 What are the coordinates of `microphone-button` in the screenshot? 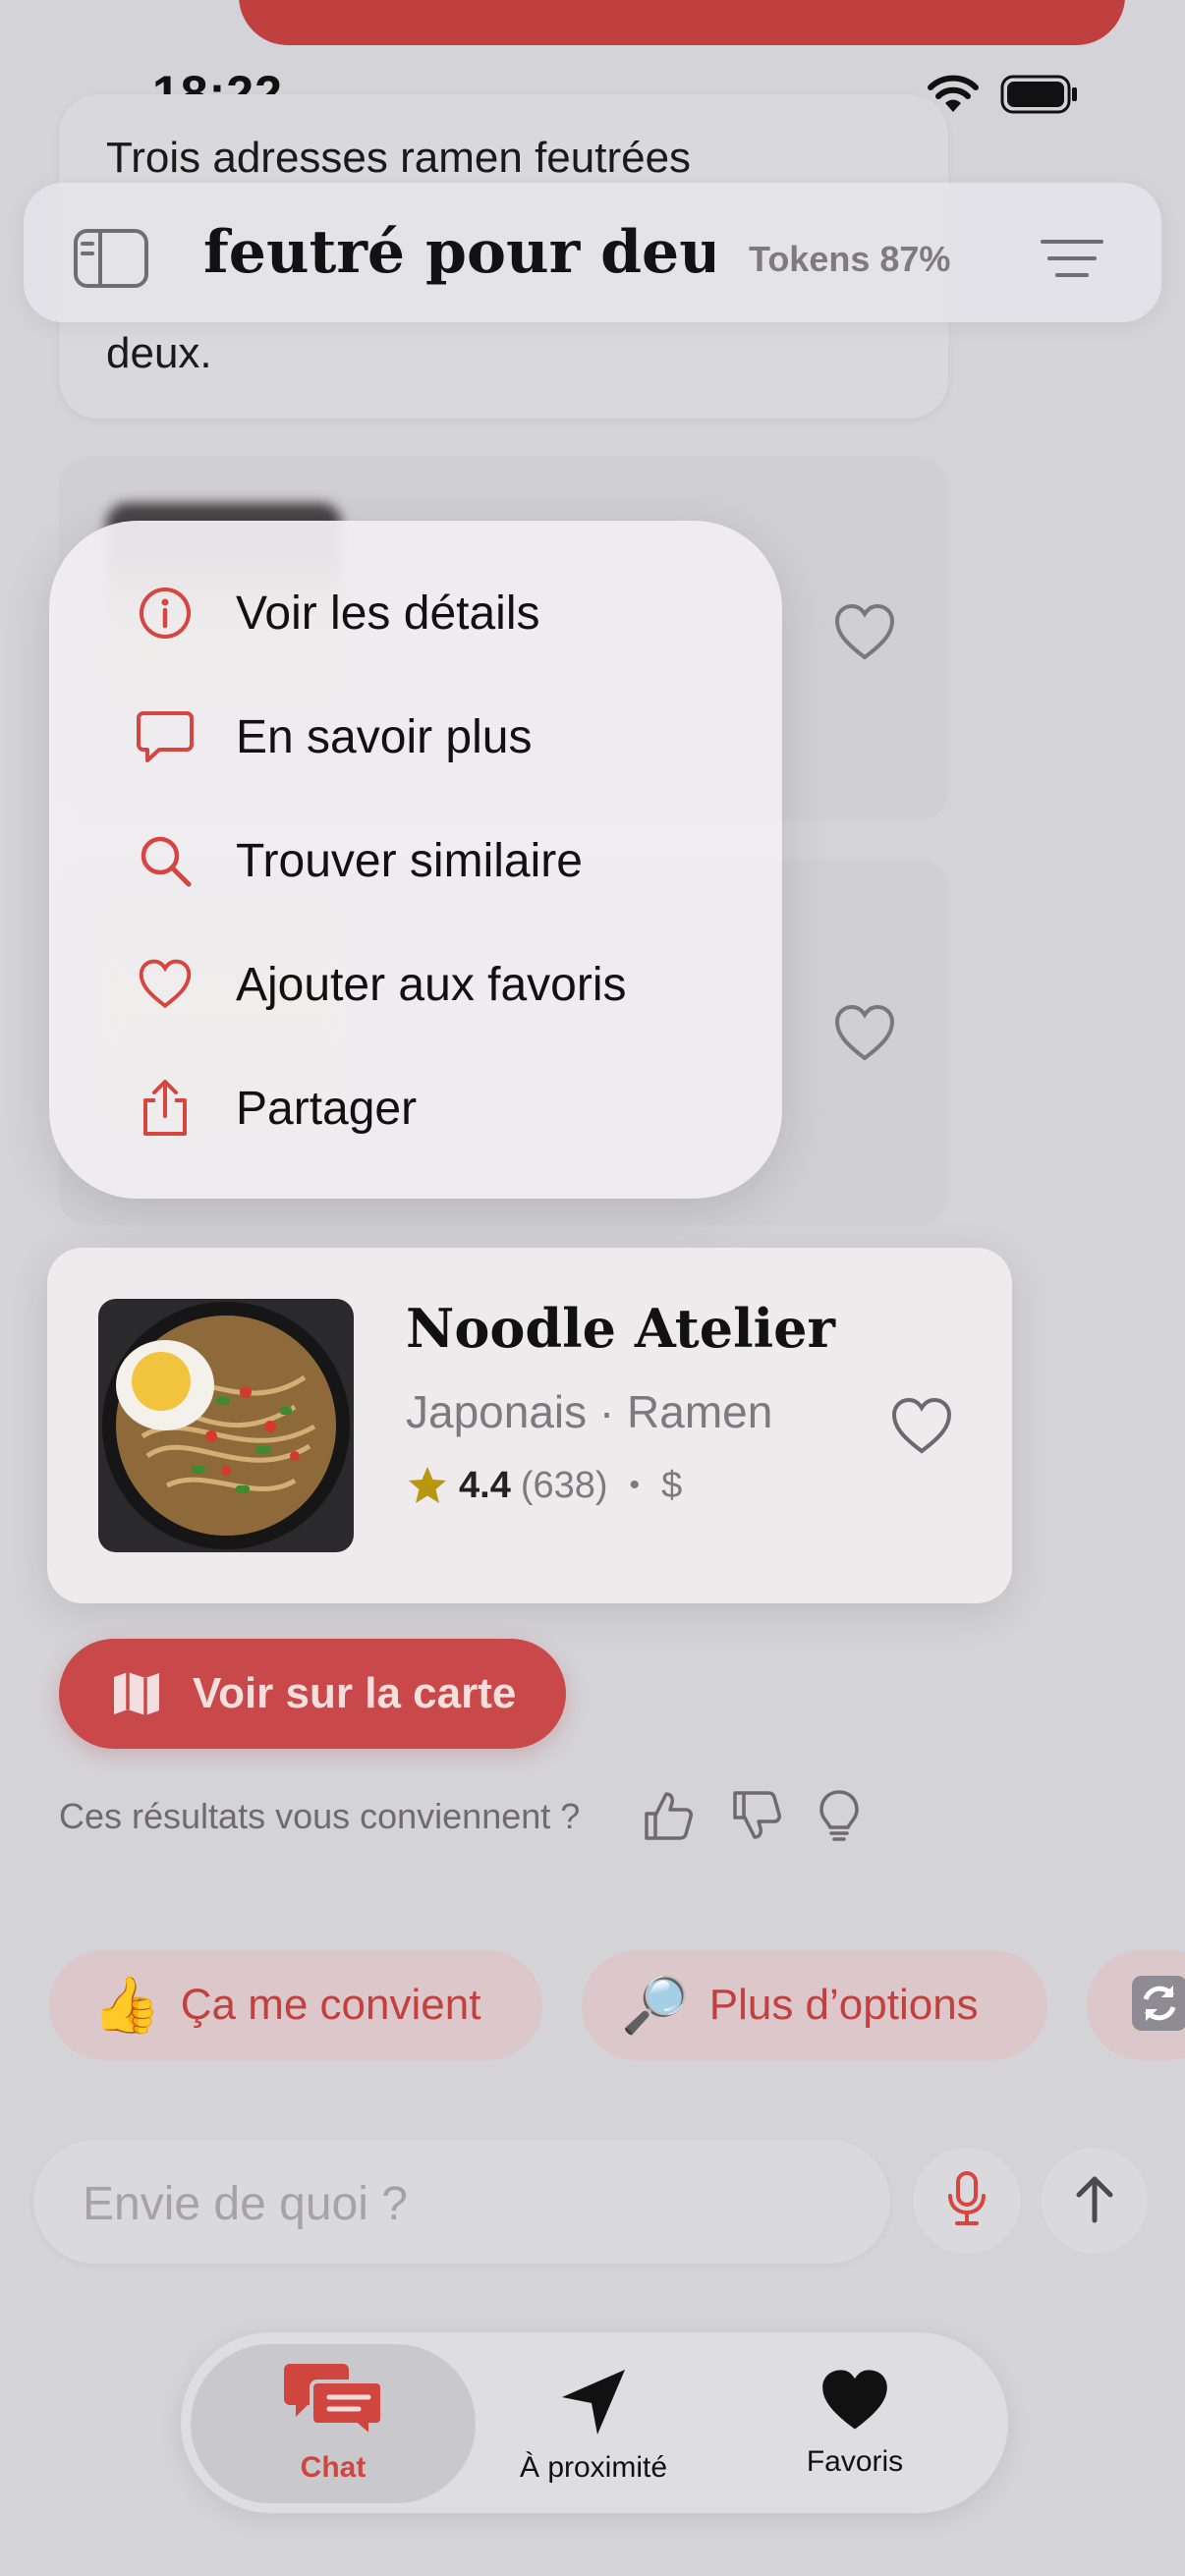 It's located at (967, 2201).